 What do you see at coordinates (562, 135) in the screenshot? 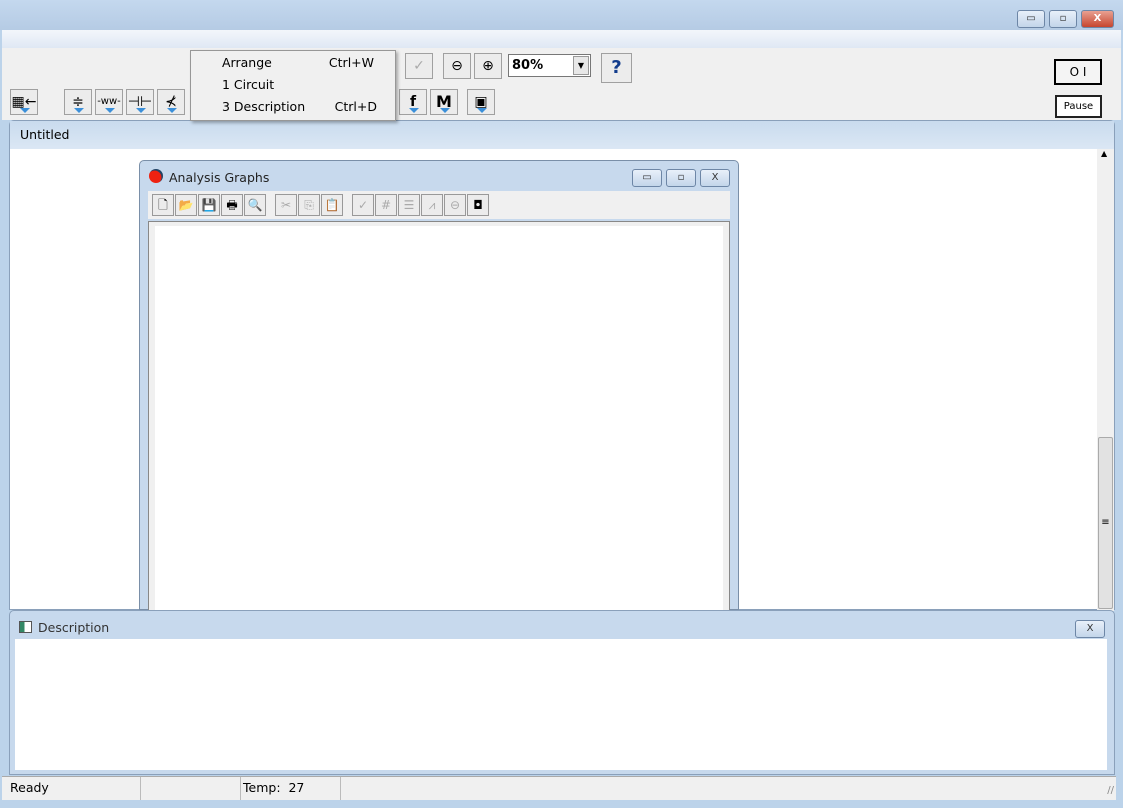
I see `circuit-window-title: Untitled` at bounding box center [562, 135].